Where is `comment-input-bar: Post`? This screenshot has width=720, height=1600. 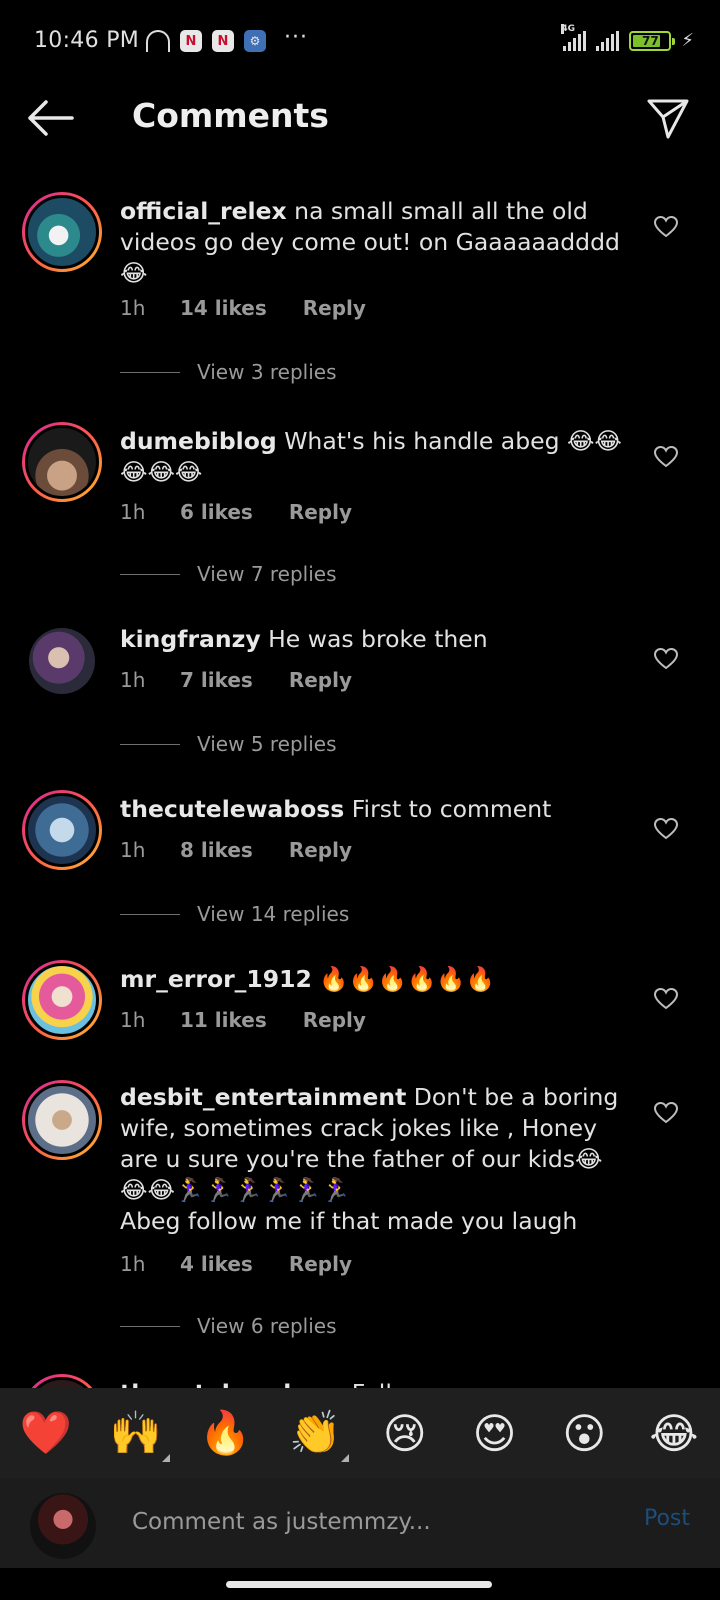 comment-input-bar: Post is located at coordinates (360, 1523).